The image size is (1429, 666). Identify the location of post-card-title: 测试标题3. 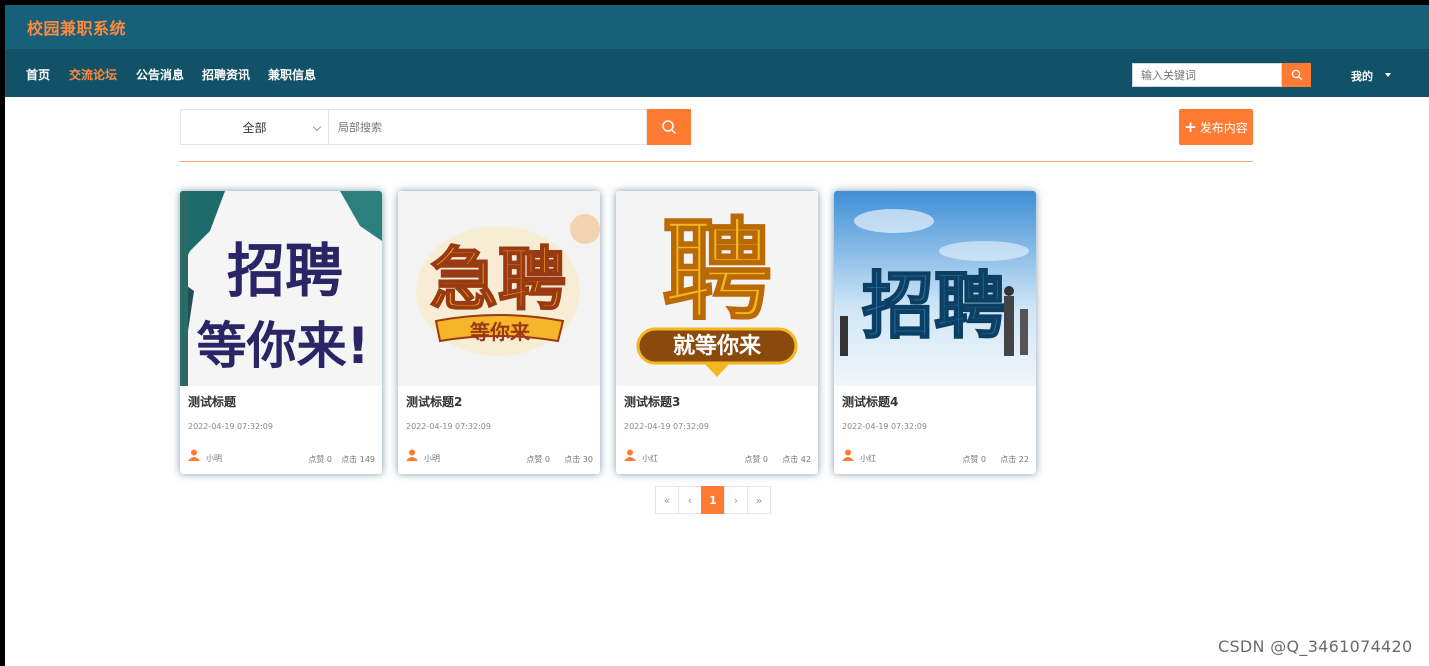
(652, 401).